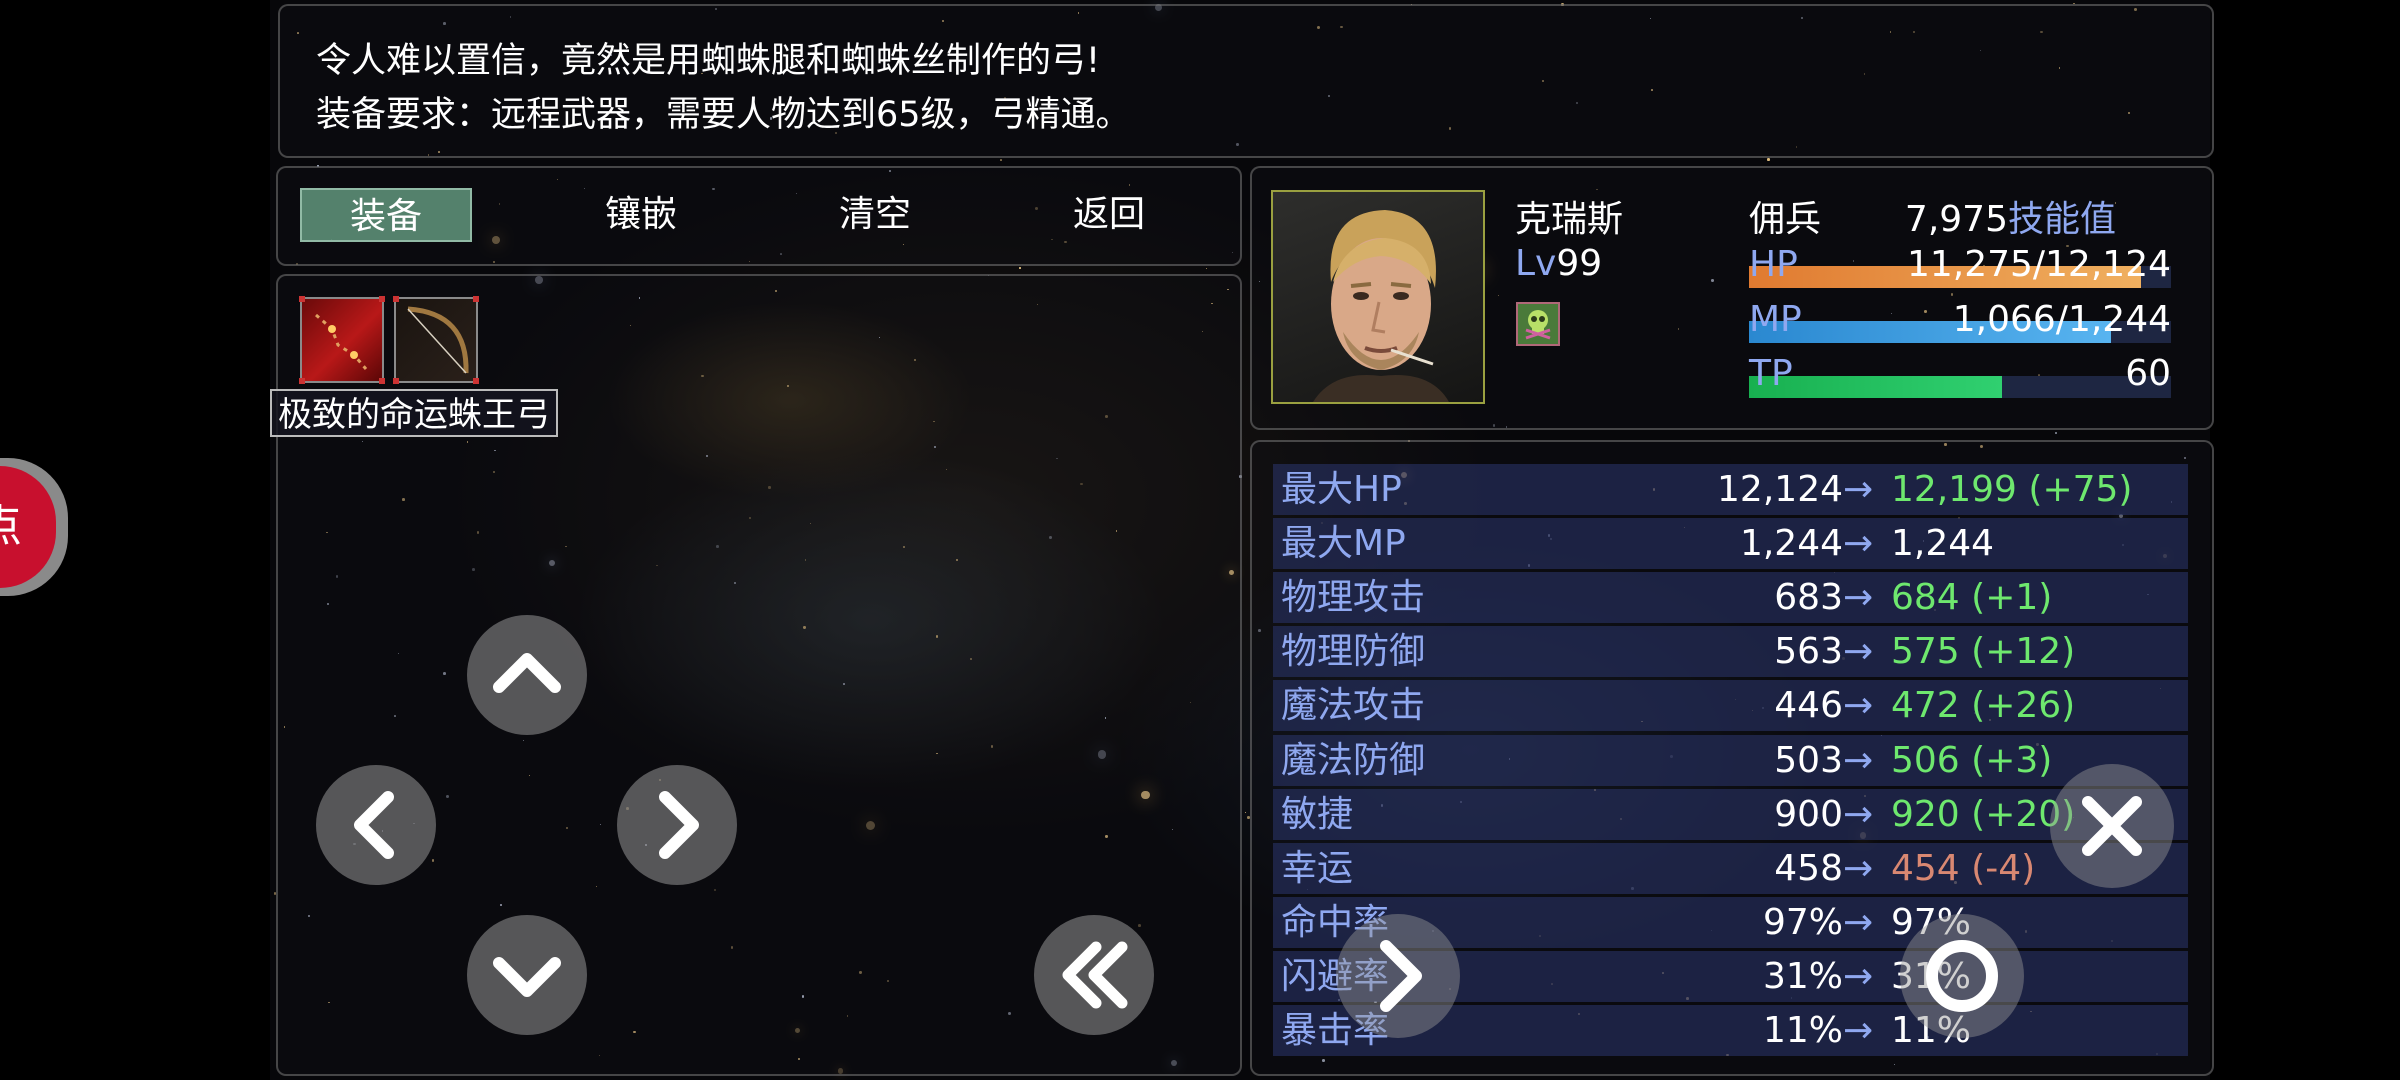 The height and width of the screenshot is (1080, 2400). I want to click on dpad-right, so click(677, 825).